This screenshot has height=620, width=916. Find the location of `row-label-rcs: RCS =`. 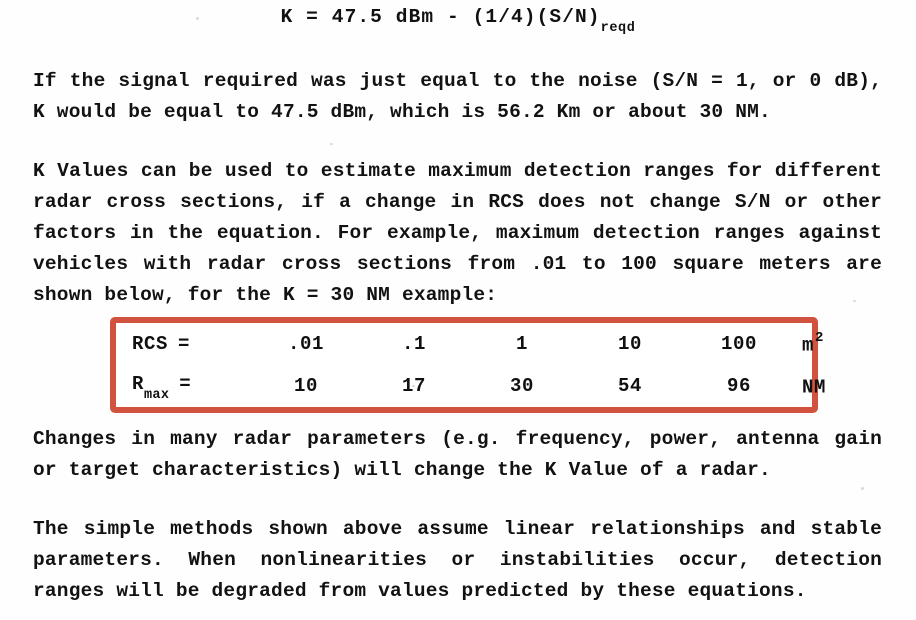

row-label-rcs: RCS = is located at coordinates (184, 344).